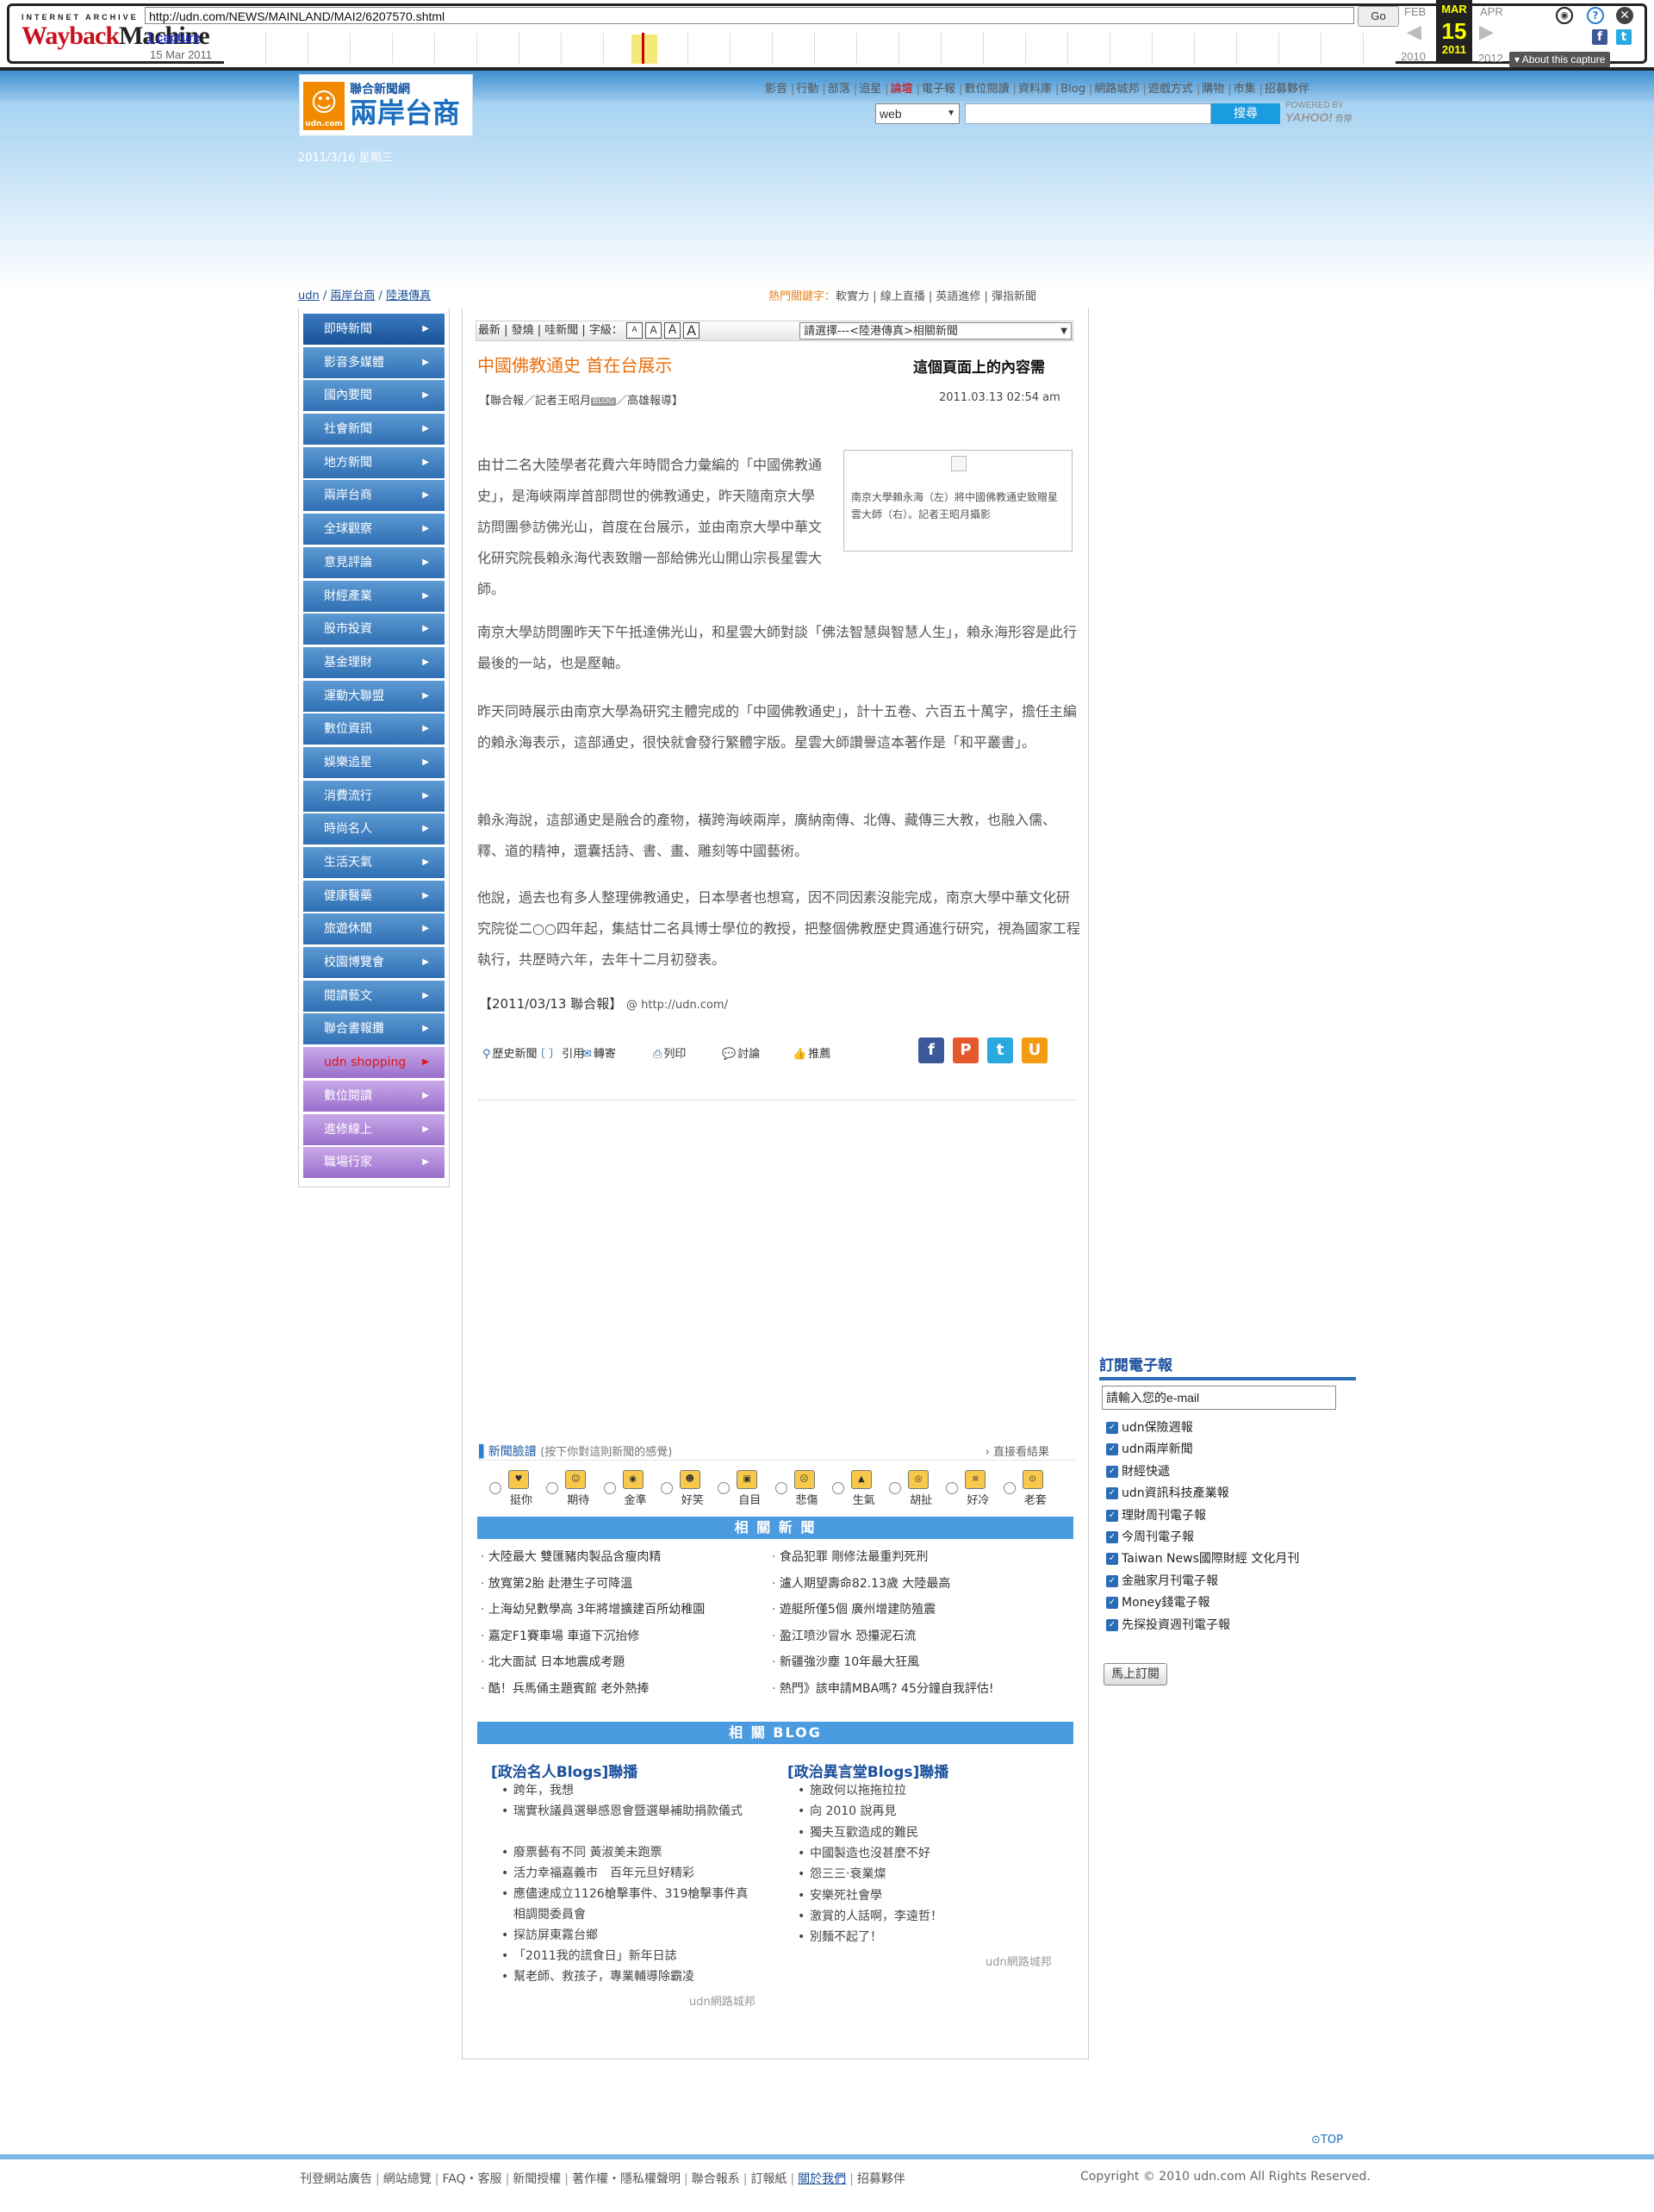 This screenshot has width=1654, height=2212. What do you see at coordinates (553, 1662) in the screenshot?
I see `related-news-item: 北大面試 日本地震成考題` at bounding box center [553, 1662].